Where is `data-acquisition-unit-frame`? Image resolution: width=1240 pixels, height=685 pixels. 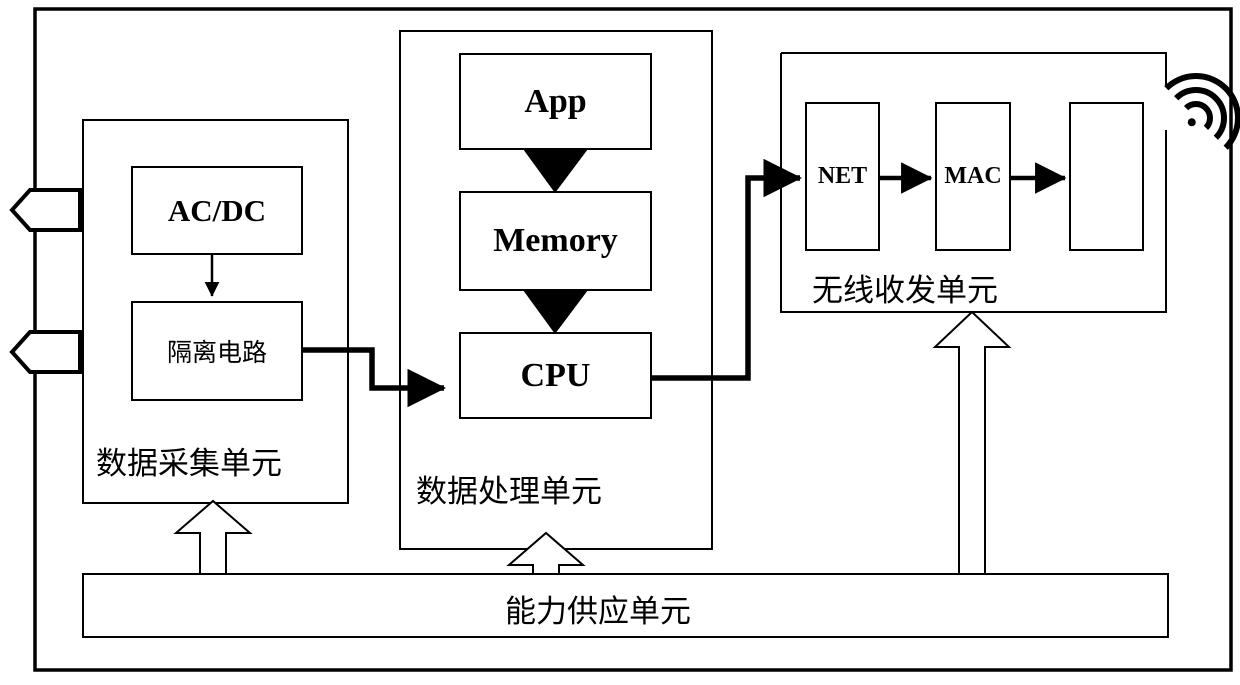
data-acquisition-unit-frame is located at coordinates (215, 311).